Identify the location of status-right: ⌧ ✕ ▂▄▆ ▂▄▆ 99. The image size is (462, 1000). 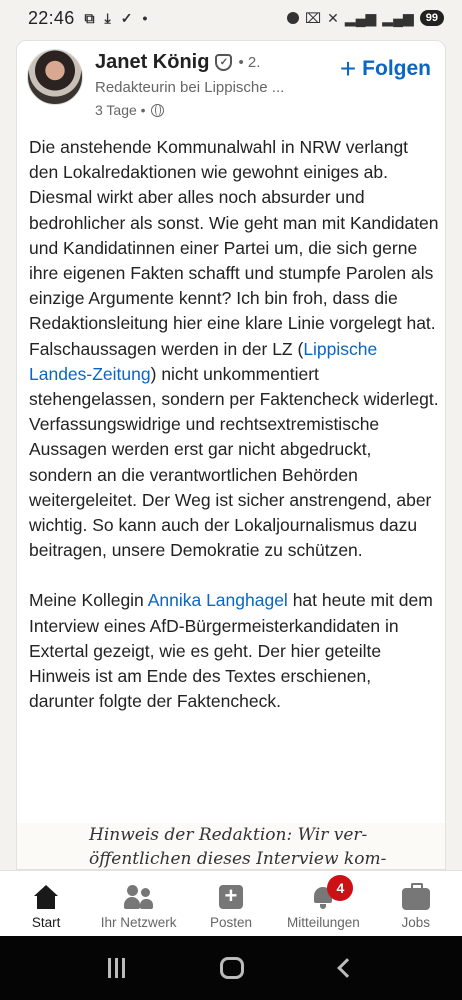
(365, 18).